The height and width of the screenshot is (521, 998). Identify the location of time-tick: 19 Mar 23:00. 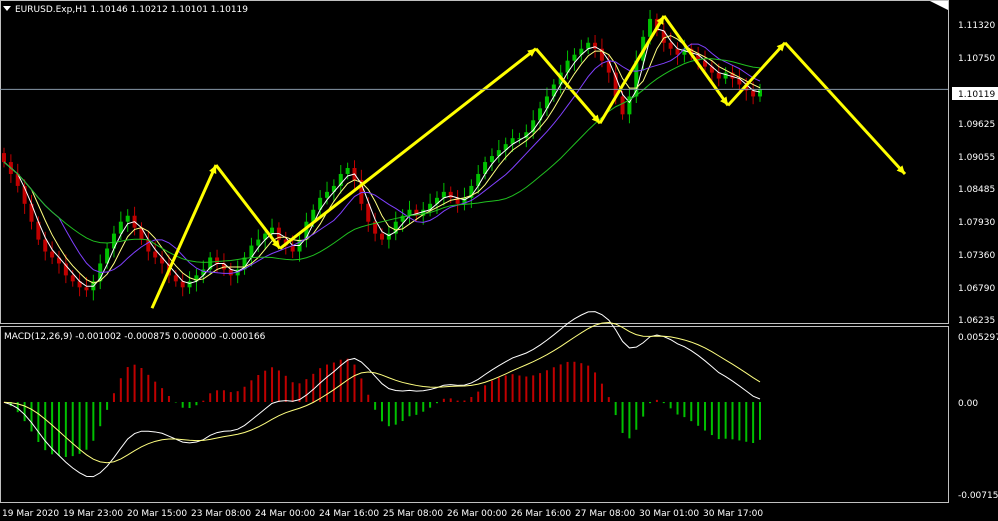
(93, 514).